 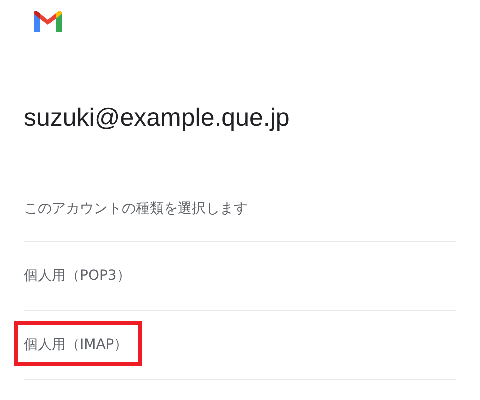 What do you see at coordinates (77, 276) in the screenshot?
I see `account-type-option: 個人用（POP3）` at bounding box center [77, 276].